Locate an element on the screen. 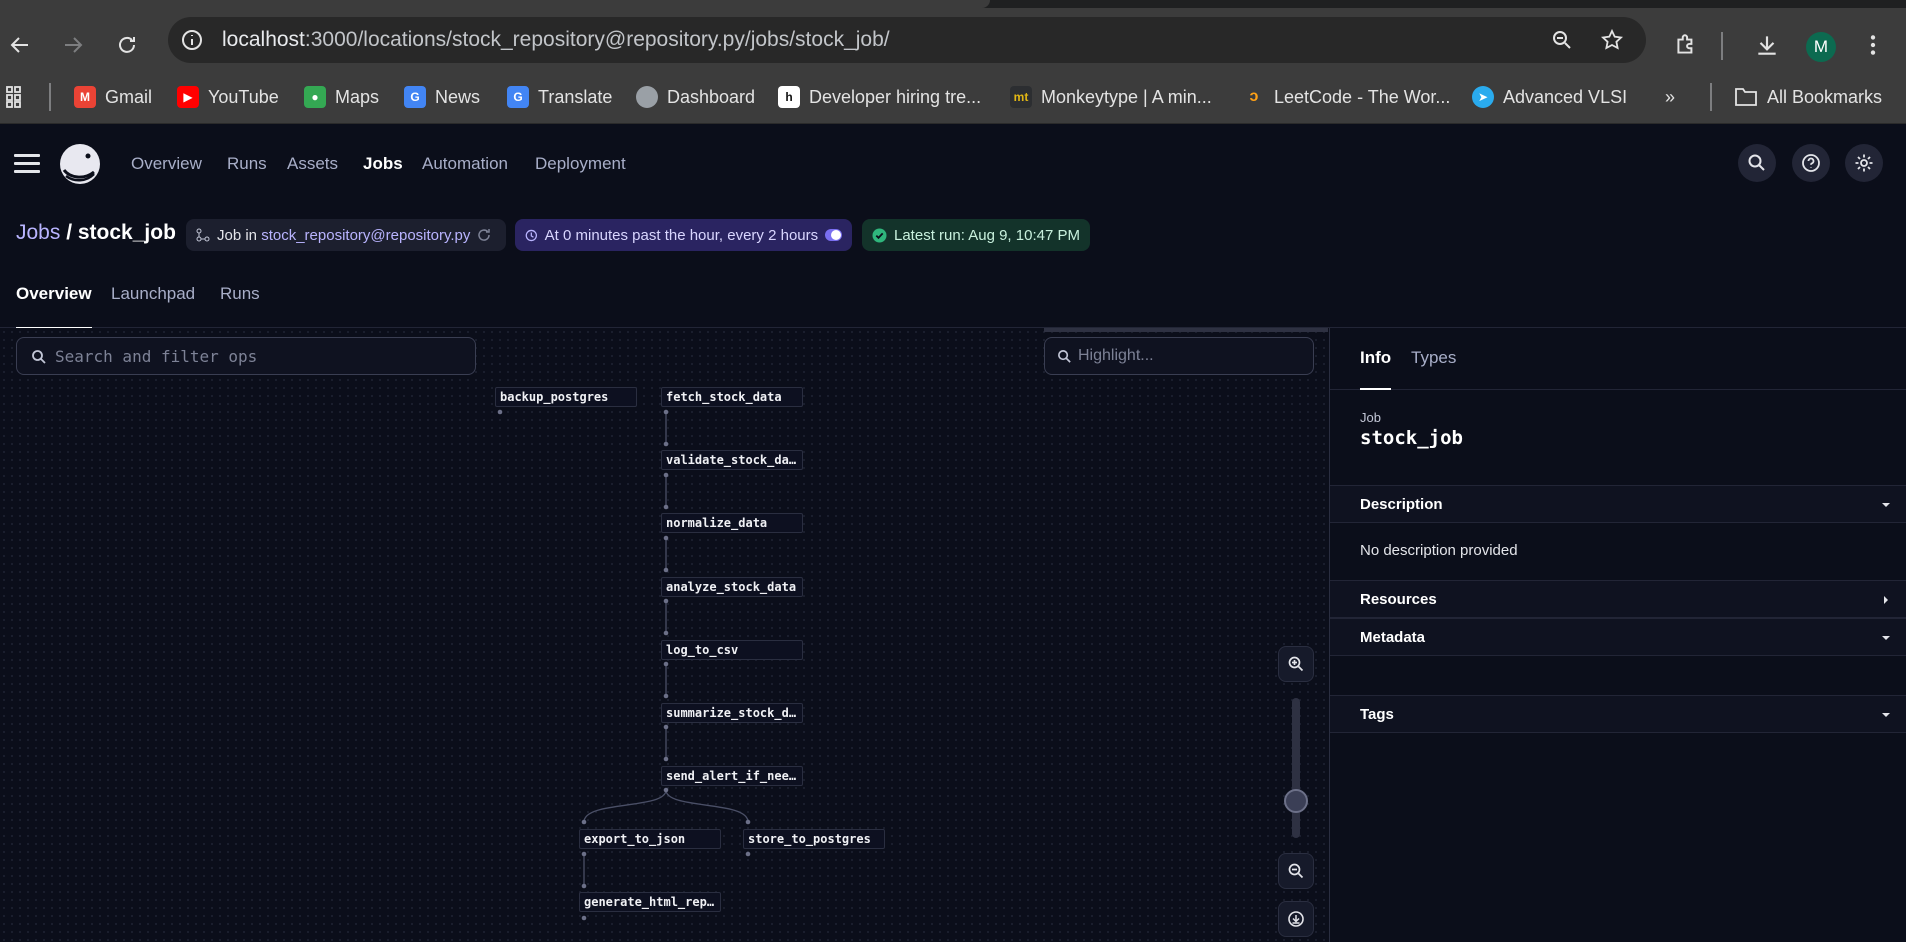 Image resolution: width=1906 pixels, height=942 pixels. nav-assets: Assets is located at coordinates (312, 164).